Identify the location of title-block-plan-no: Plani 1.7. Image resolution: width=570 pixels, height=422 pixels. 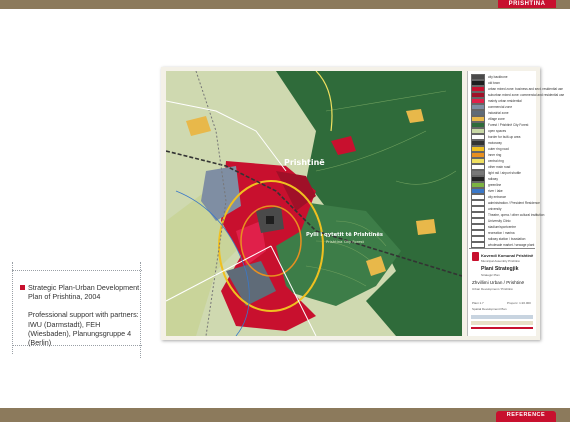
(478, 303).